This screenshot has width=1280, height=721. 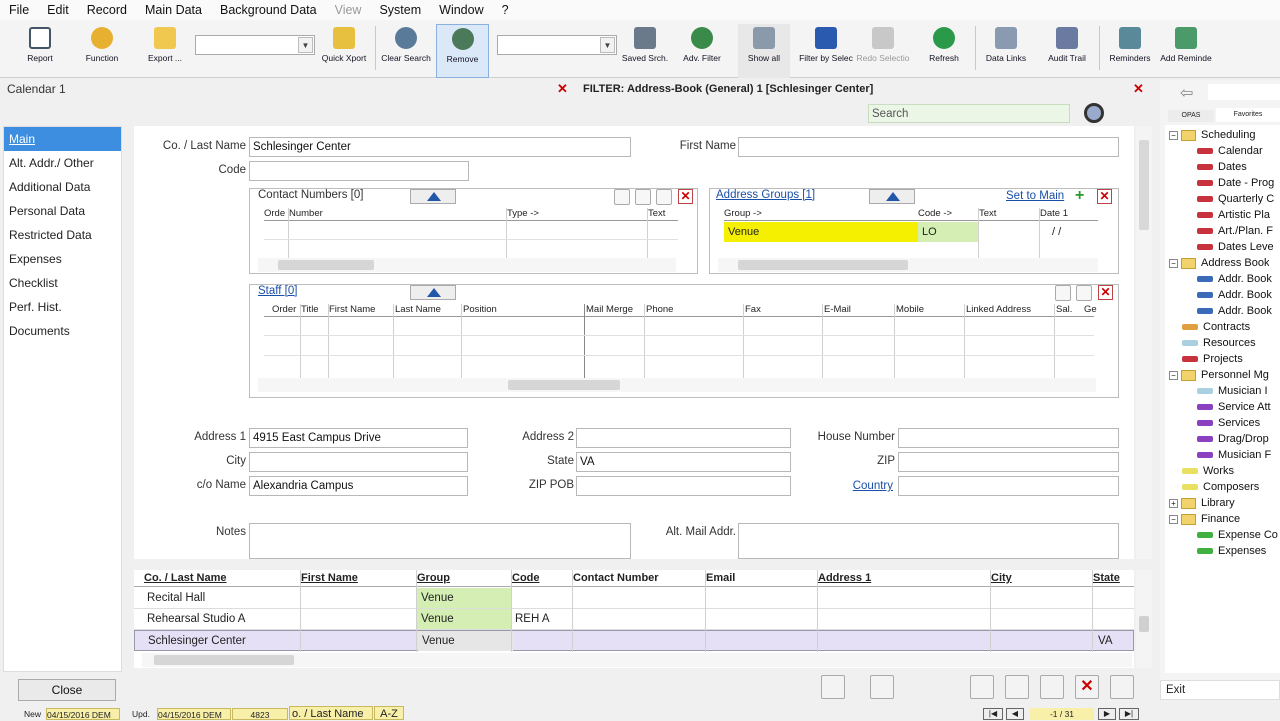 What do you see at coordinates (62, 307) in the screenshot?
I see `nav-perf-hist: Perf. Hist.` at bounding box center [62, 307].